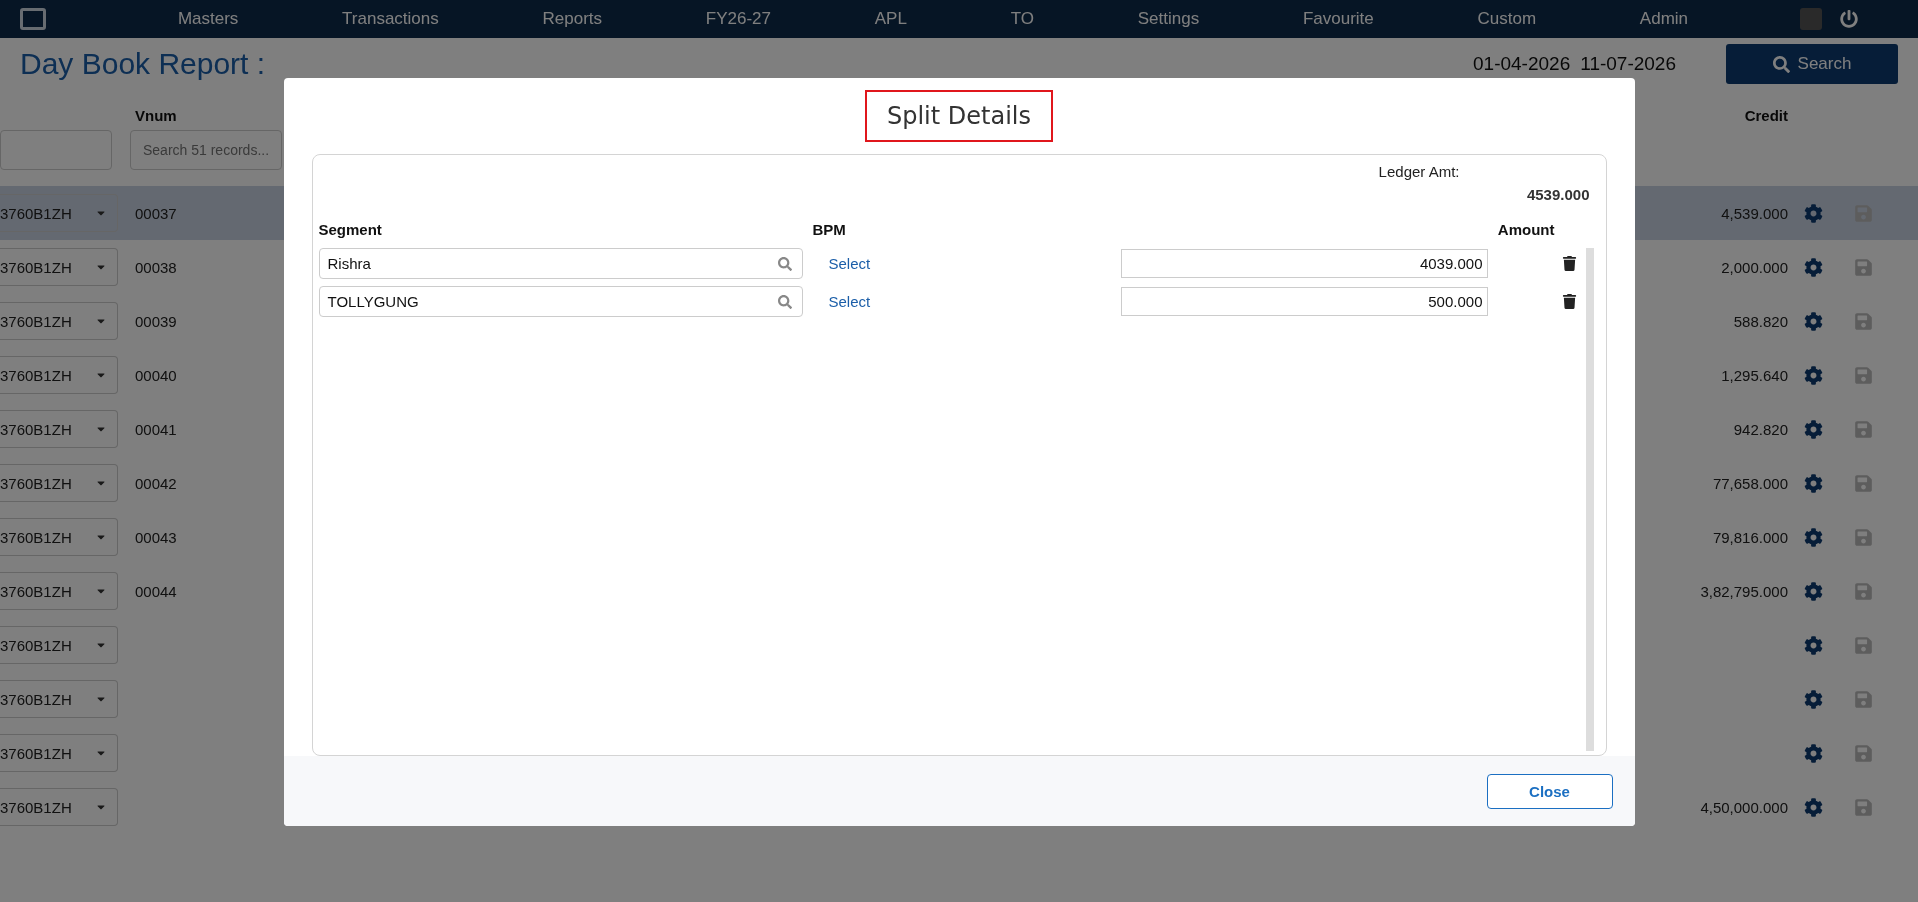  What do you see at coordinates (208, 19) in the screenshot?
I see `nav-menu-item: Masters` at bounding box center [208, 19].